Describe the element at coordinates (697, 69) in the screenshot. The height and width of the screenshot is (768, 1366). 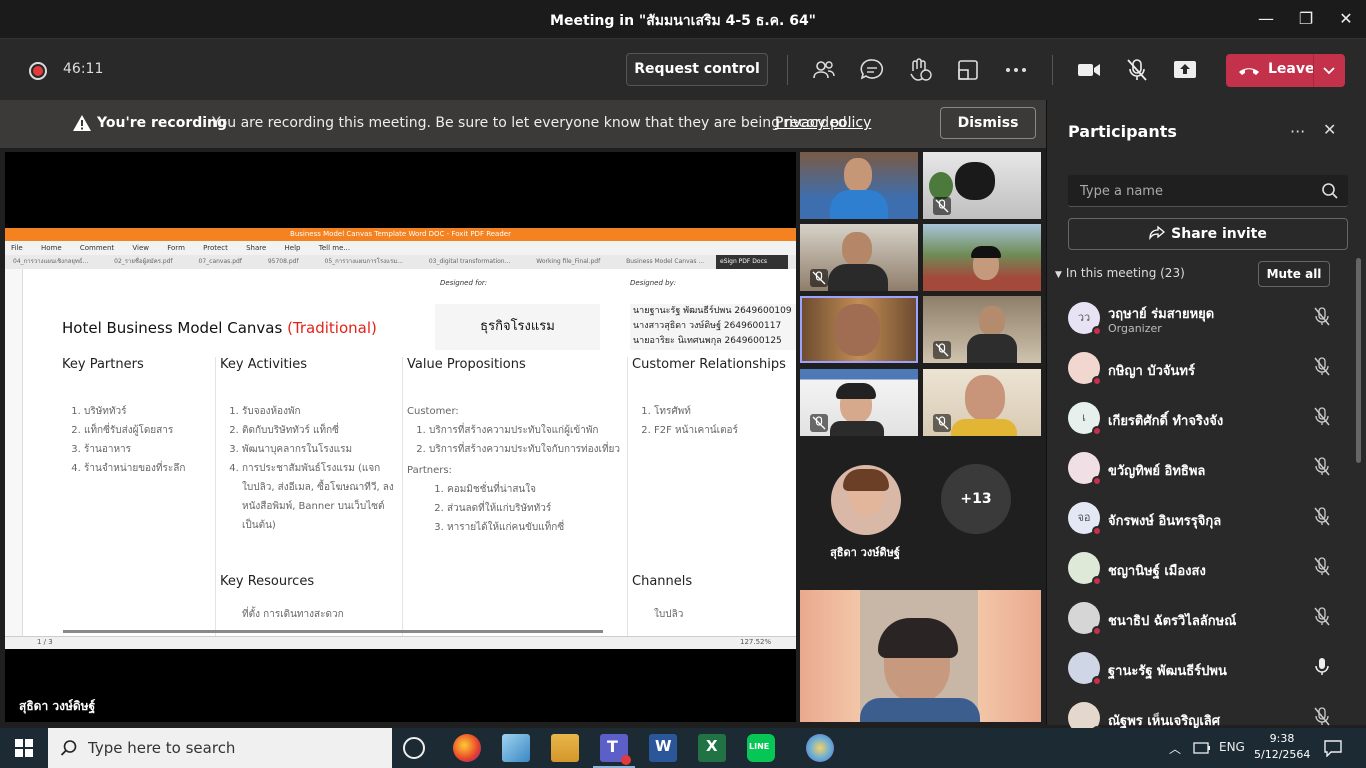
I see `request-control-button: Request control` at that location.